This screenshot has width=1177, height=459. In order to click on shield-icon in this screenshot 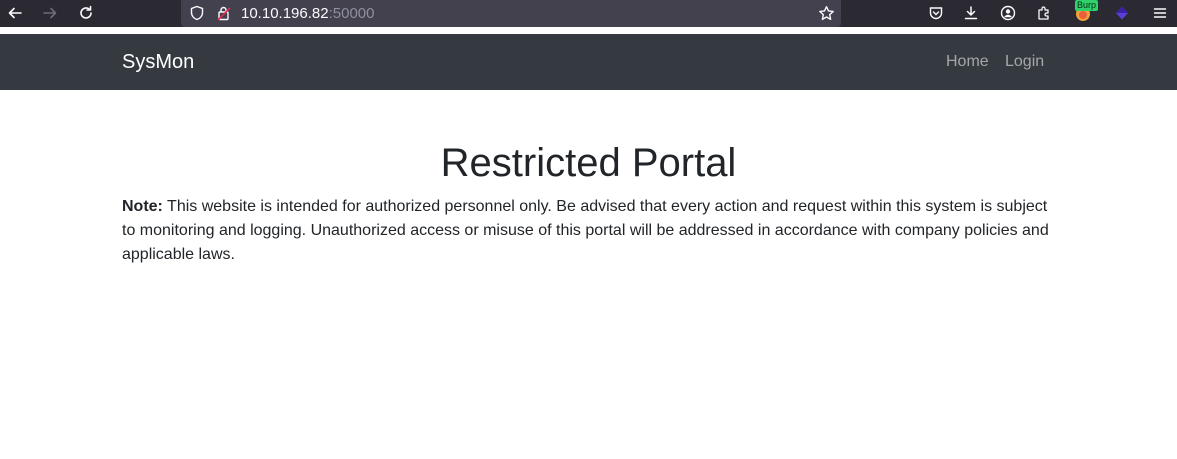, I will do `click(197, 13)`.